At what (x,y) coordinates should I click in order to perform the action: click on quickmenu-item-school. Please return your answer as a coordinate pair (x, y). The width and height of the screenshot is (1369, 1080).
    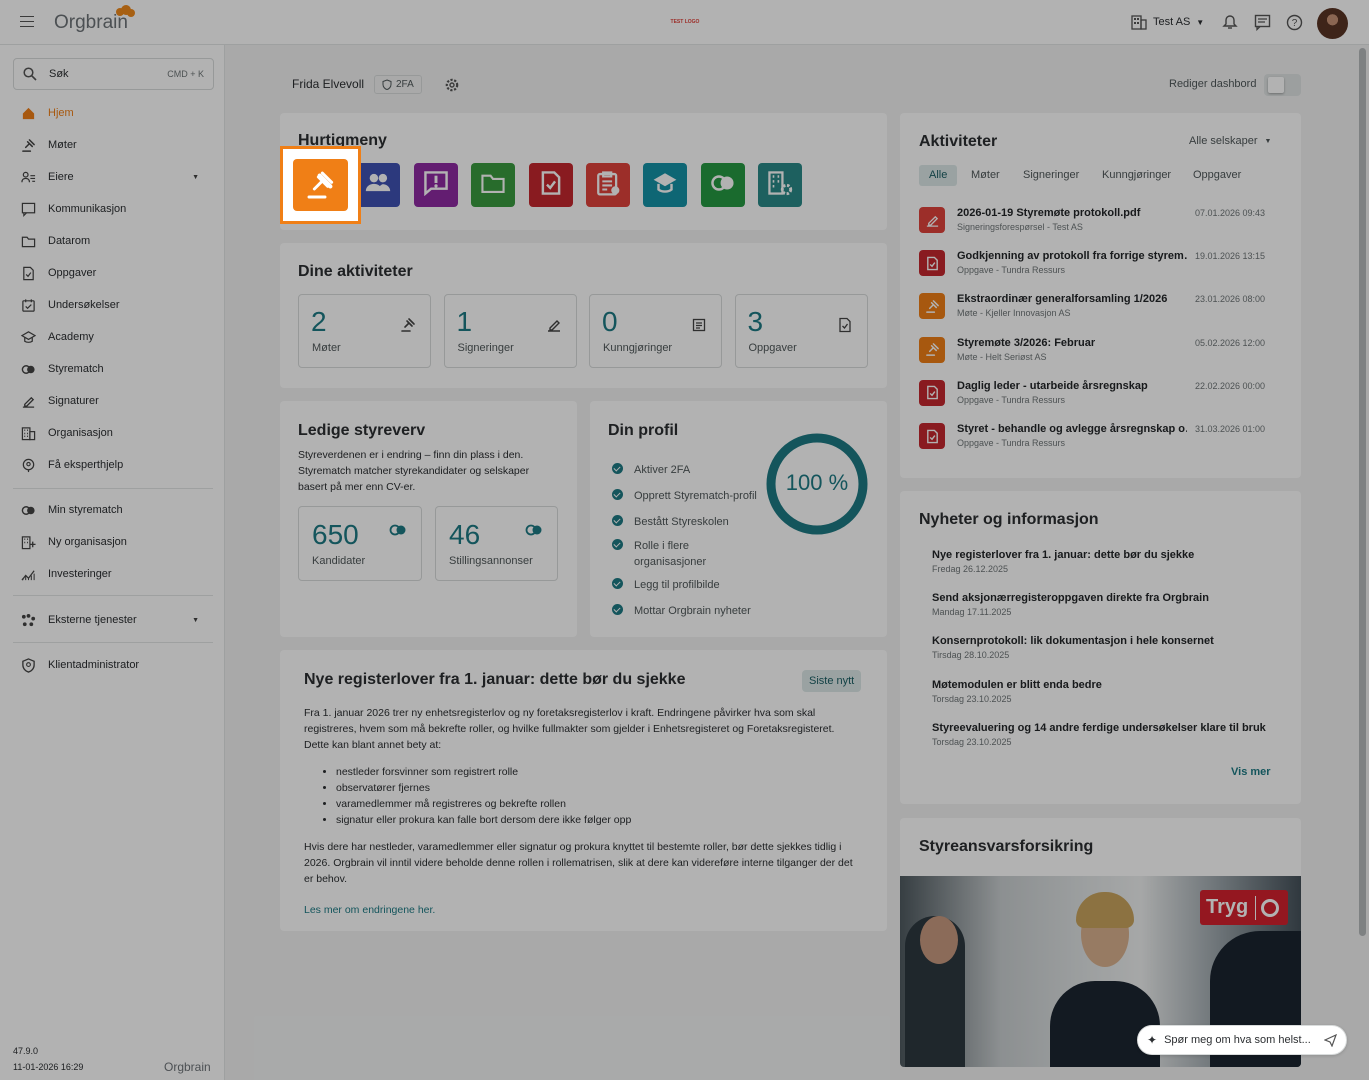
    Looking at the image, I should click on (665, 185).